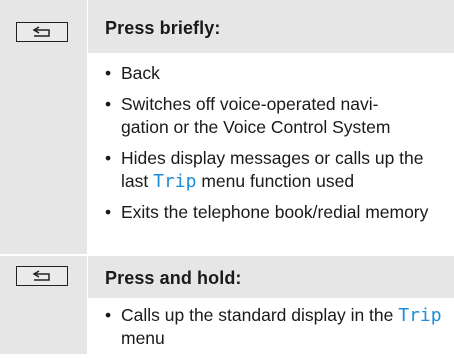 The height and width of the screenshot is (358, 454). What do you see at coordinates (173, 278) in the screenshot?
I see `press-and-hold-heading: Press and hold:` at bounding box center [173, 278].